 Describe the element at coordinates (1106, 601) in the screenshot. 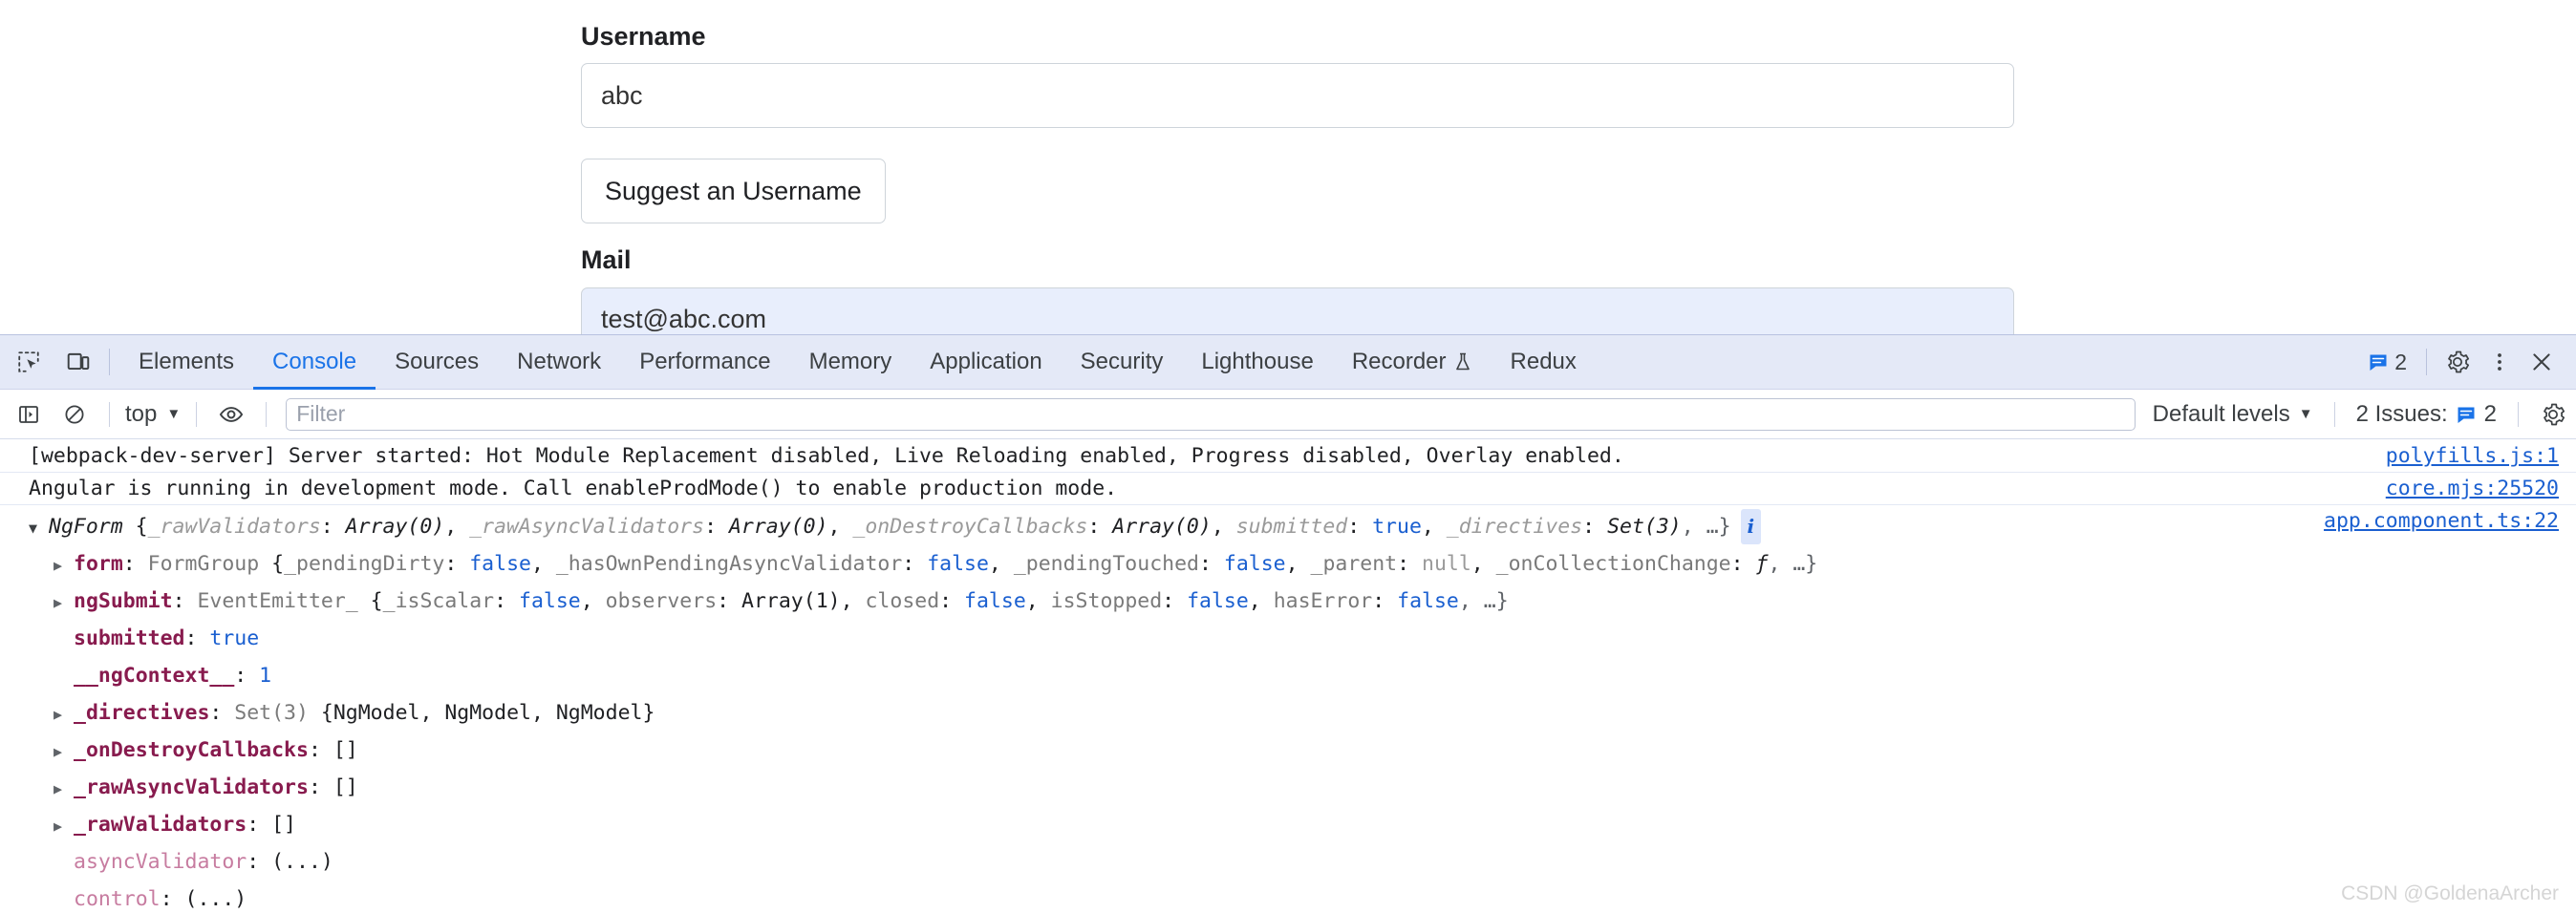

I see `preview-key: isStopped` at that location.